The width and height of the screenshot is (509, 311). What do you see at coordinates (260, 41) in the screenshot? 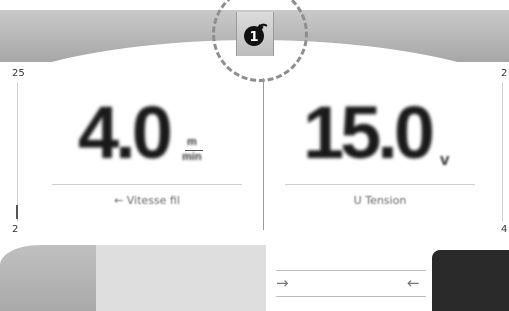
I see `highlight-circle` at bounding box center [260, 41].